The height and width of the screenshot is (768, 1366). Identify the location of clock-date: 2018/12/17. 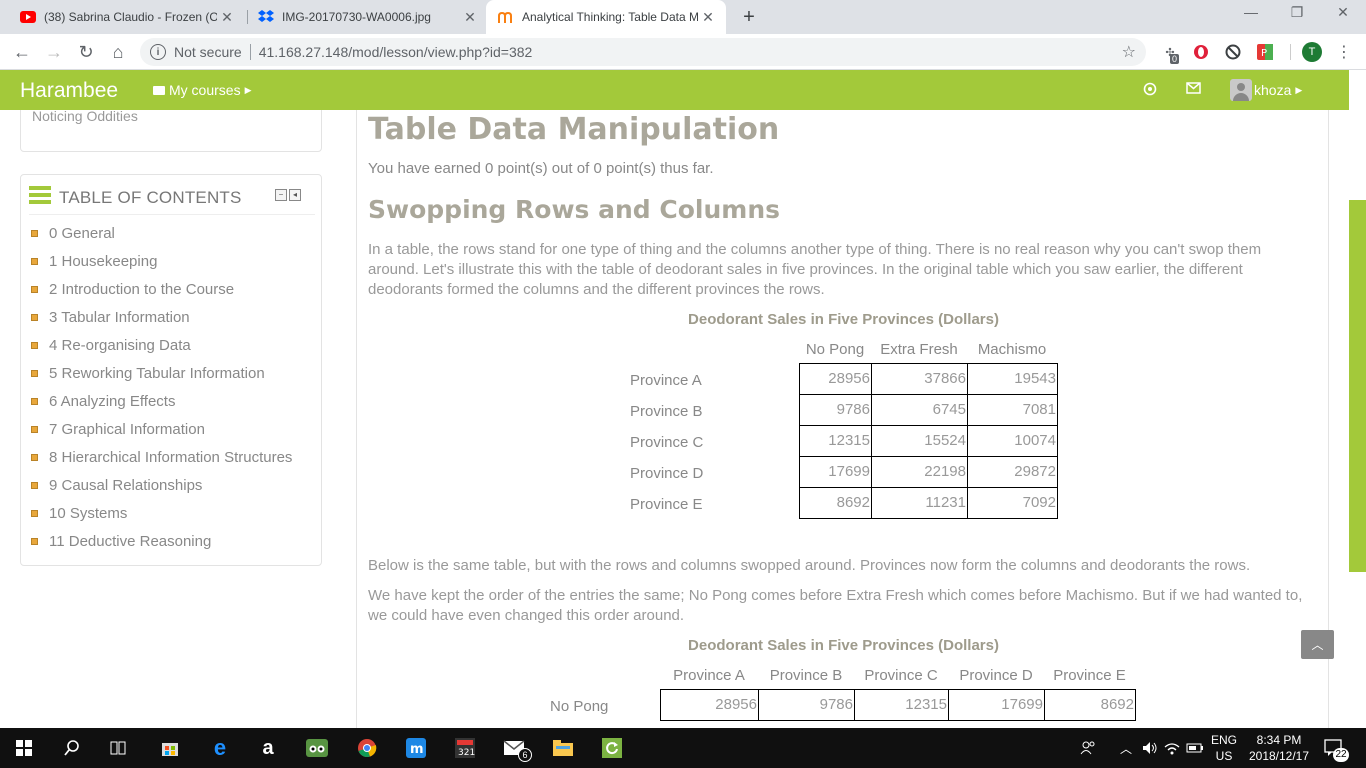
(1279, 756).